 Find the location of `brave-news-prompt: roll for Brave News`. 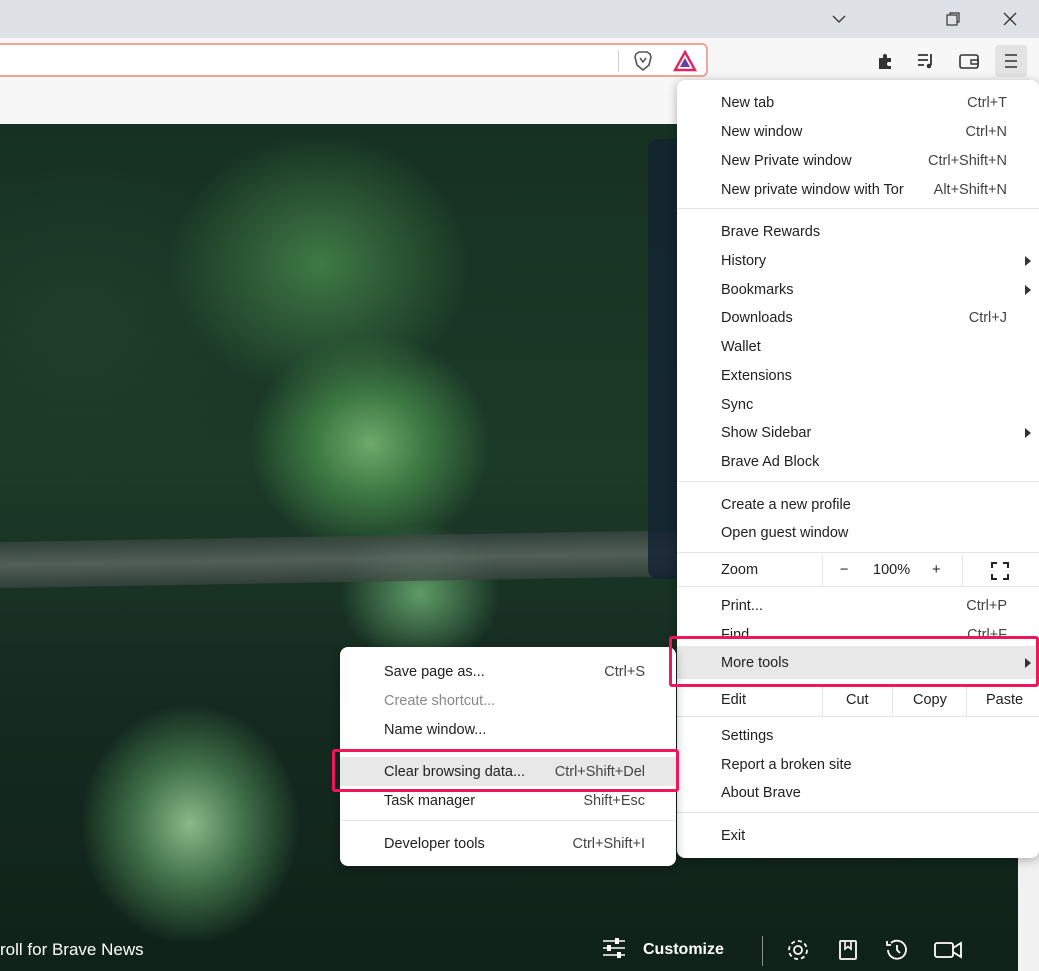

brave-news-prompt: roll for Brave News is located at coordinates (72, 950).